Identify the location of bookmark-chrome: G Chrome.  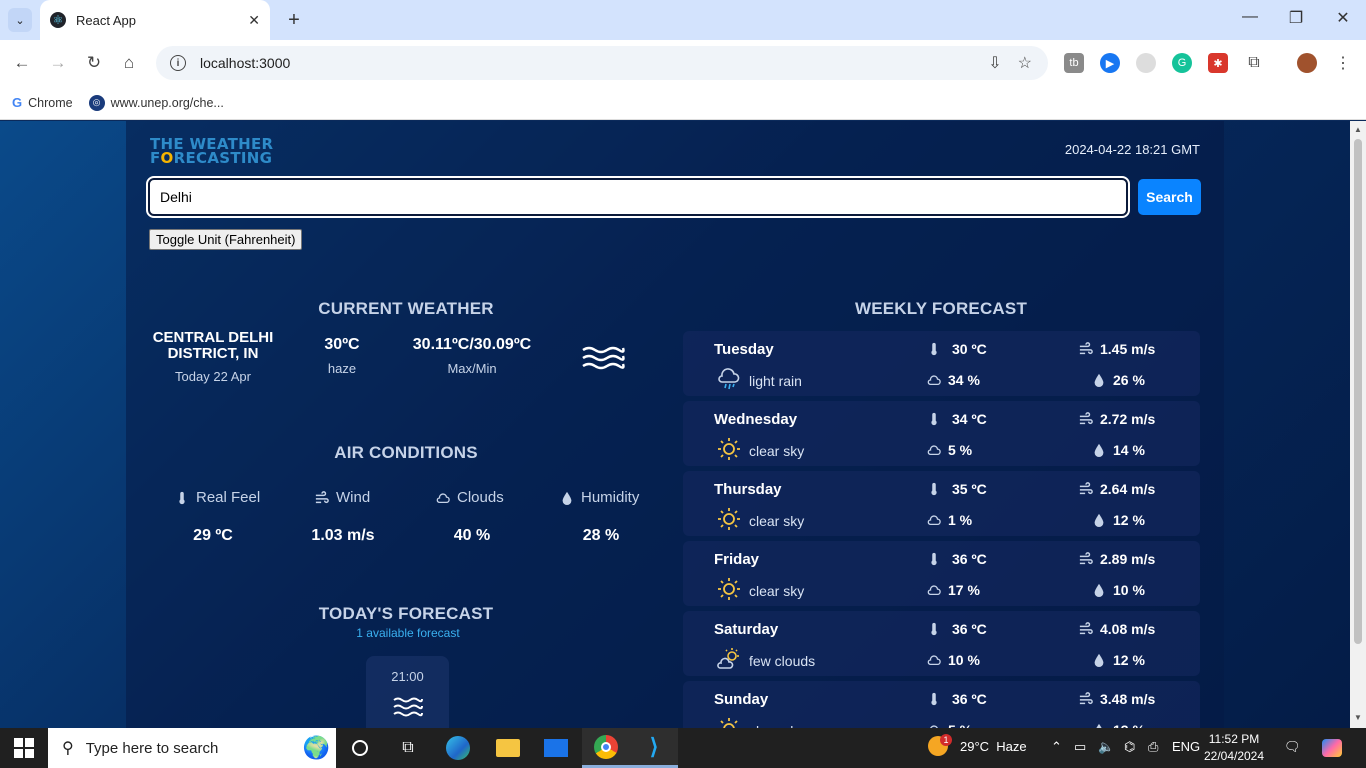
(42, 102).